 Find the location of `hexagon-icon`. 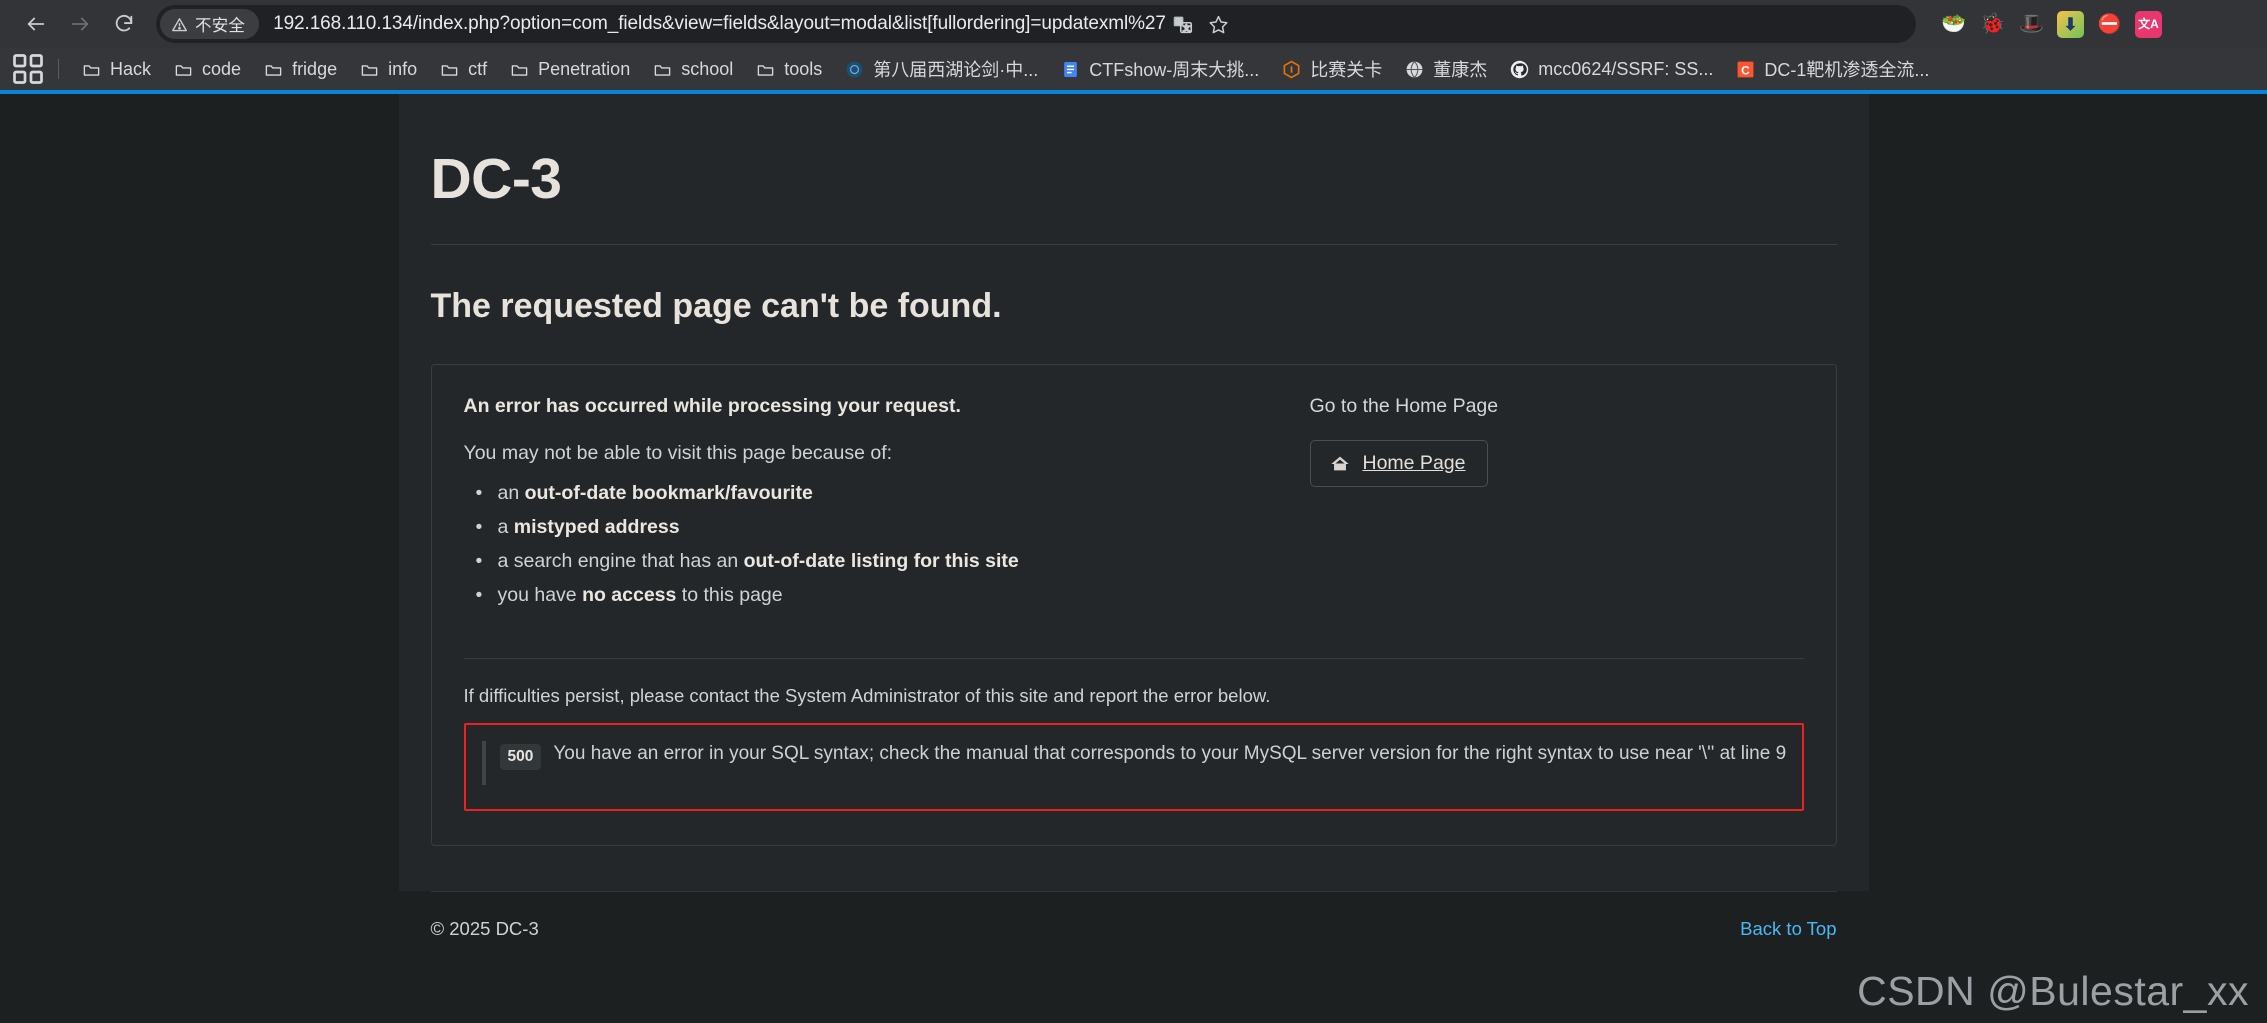

hexagon-icon is located at coordinates (1291, 69).